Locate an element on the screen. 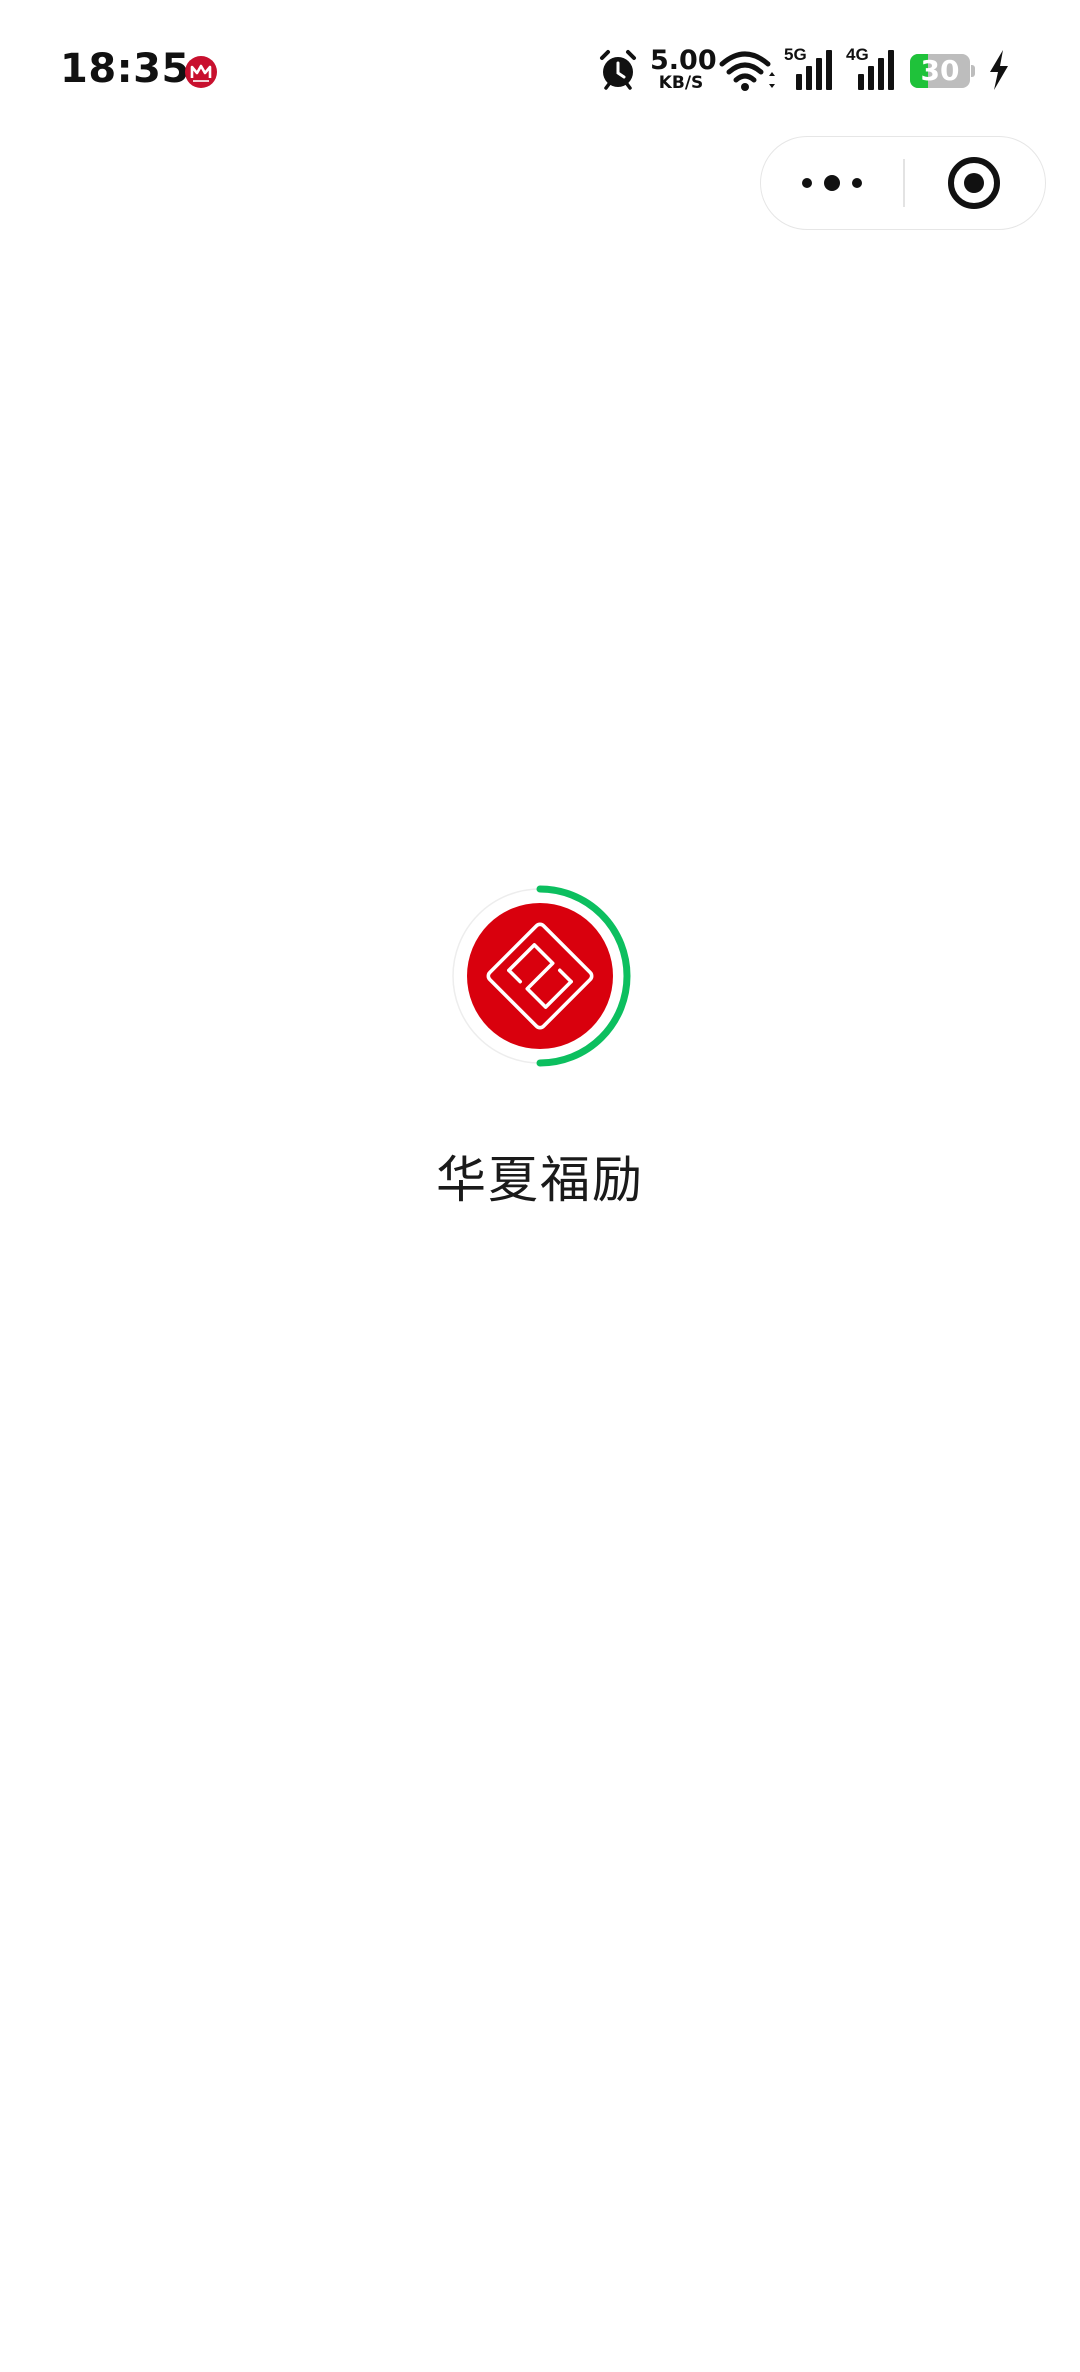 Image resolution: width=1080 pixels, height=2372 pixels. battery-icon: 30 is located at coordinates (942, 71).